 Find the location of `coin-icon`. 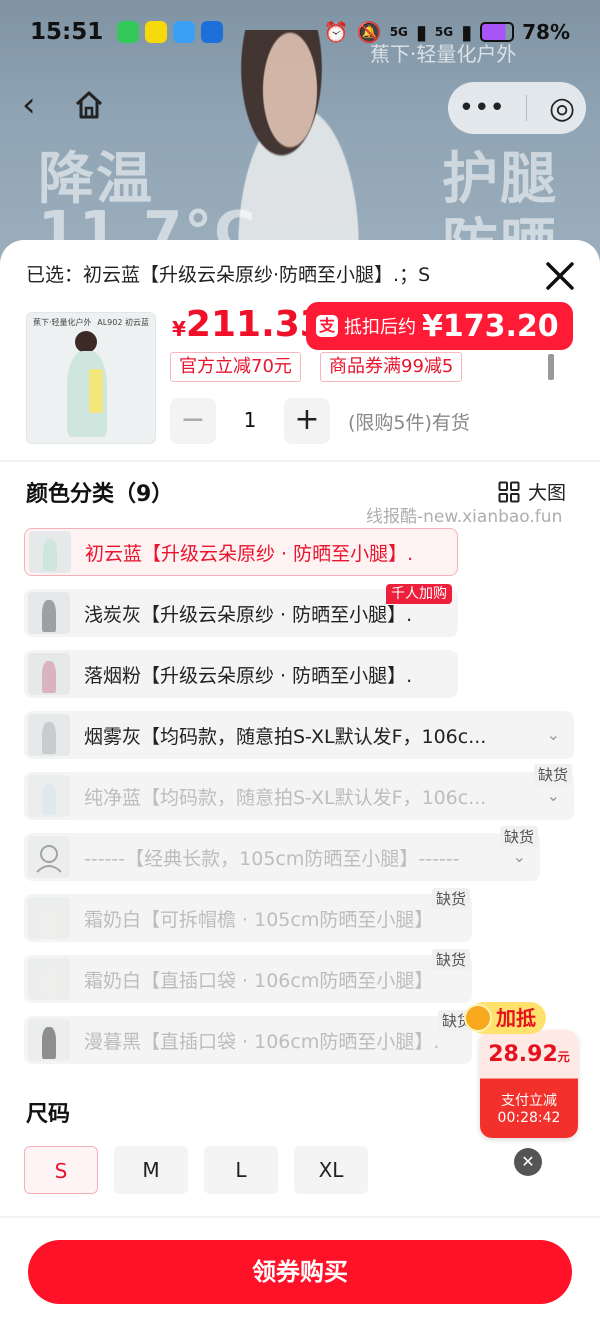

coin-icon is located at coordinates (478, 1018).